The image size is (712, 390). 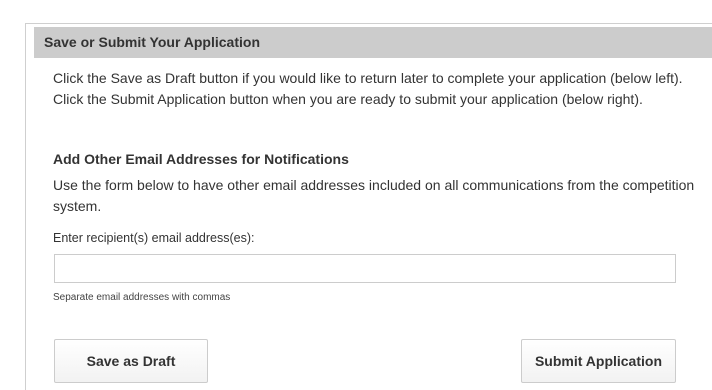 I want to click on email-input, so click(x=365, y=268).